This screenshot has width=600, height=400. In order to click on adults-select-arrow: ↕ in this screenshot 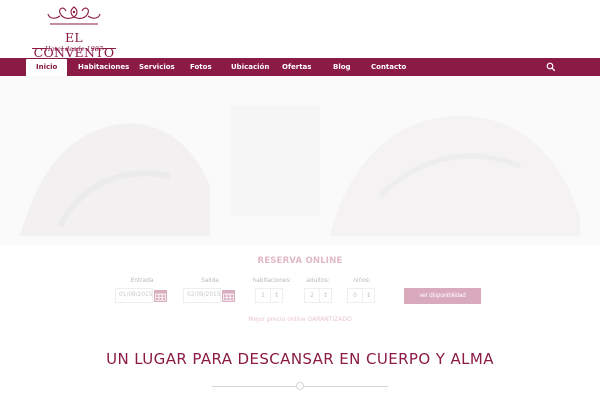, I will do `click(326, 295)`.